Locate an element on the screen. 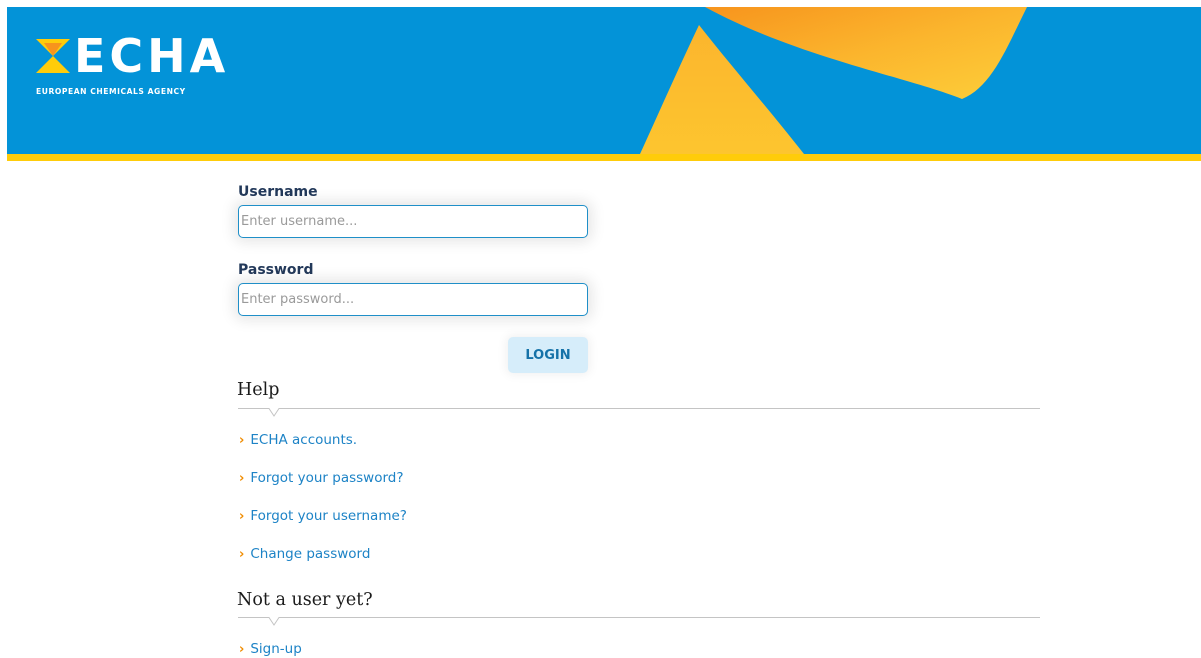 The width and height of the screenshot is (1201, 658). header-accent-strip is located at coordinates (604, 157).